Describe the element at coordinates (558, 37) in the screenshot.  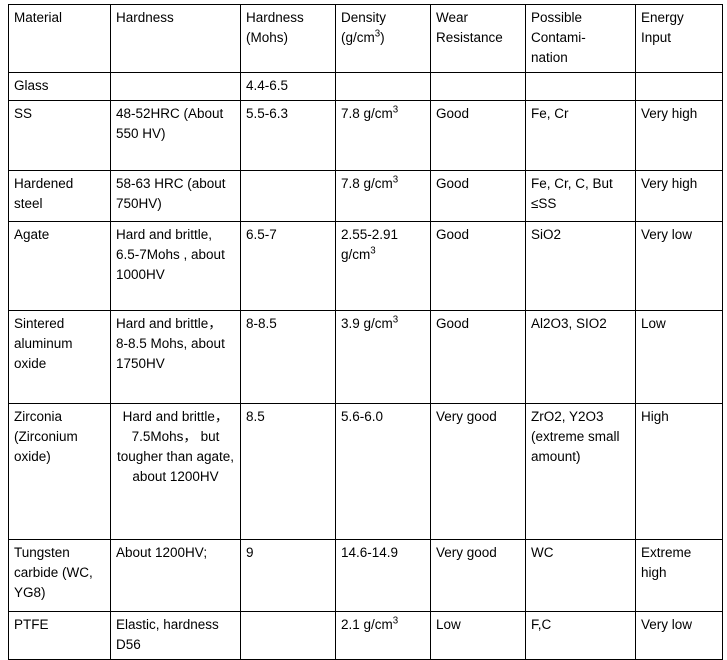
I see `column-header-contamination-line2: Contami-` at that location.